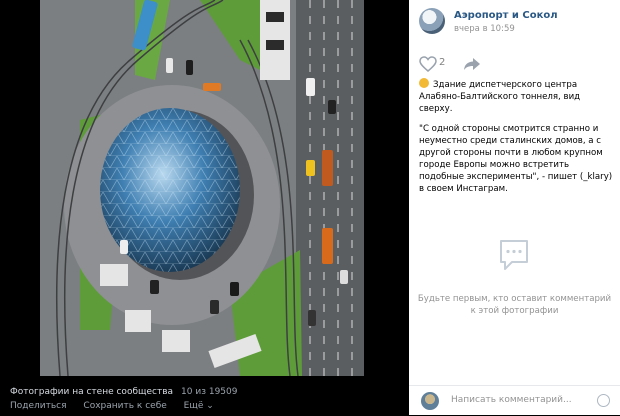 Image resolution: width=620 pixels, height=416 pixels. What do you see at coordinates (430, 401) in the screenshot?
I see `user-avatar` at bounding box center [430, 401].